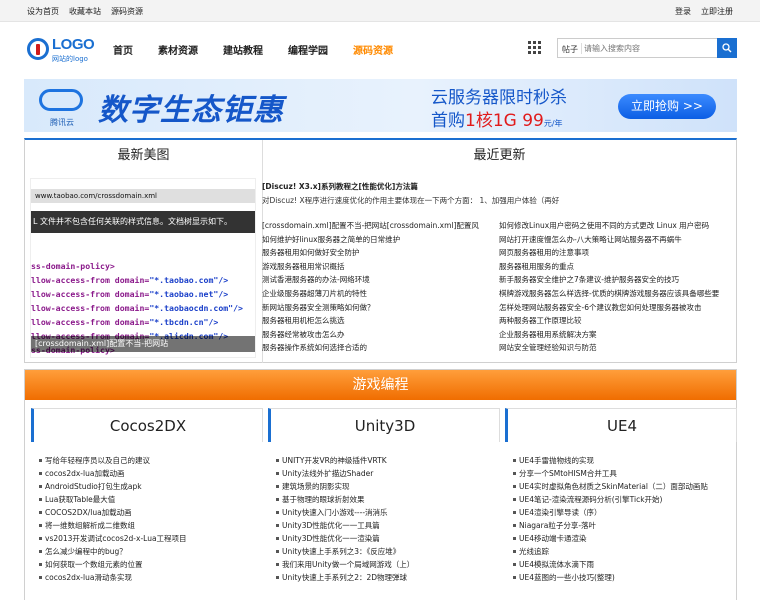 The image size is (760, 601). Describe the element at coordinates (606, 473) in the screenshot. I see `article-link: 分享一个SMtoHISM合并工具` at that location.